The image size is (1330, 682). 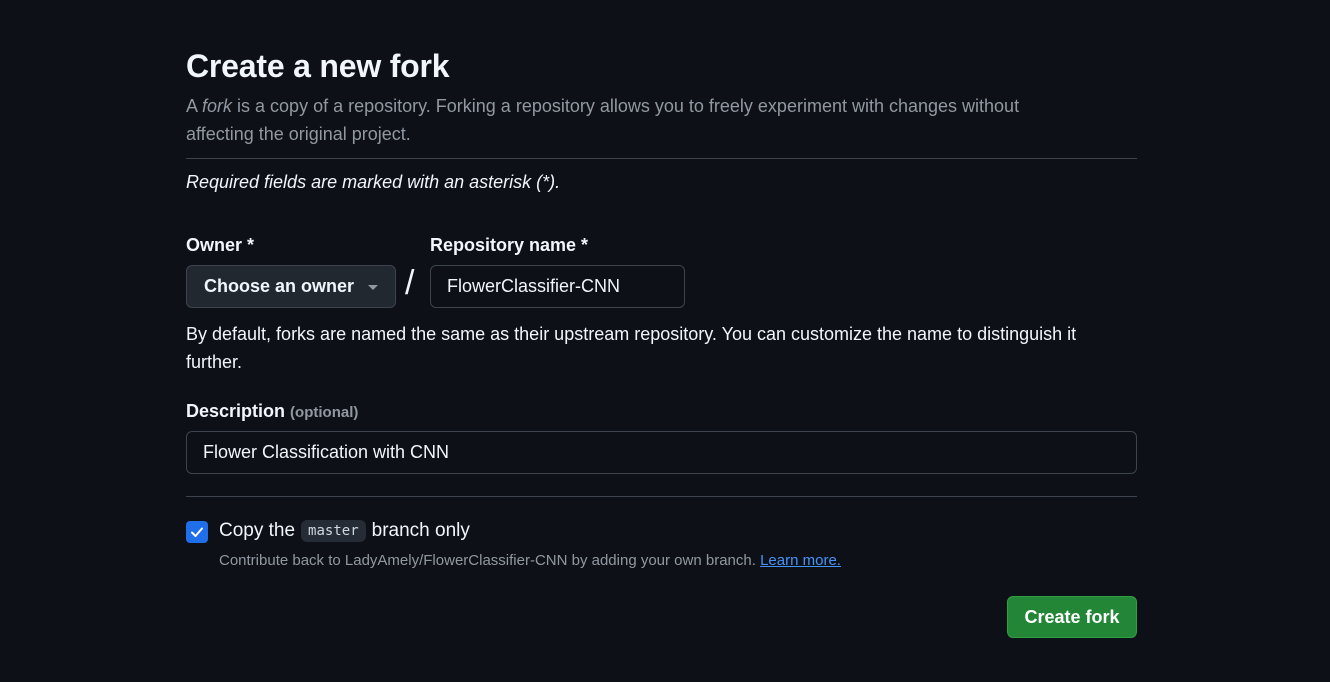 I want to click on repository-name-label: Repository name *, so click(x=509, y=245).